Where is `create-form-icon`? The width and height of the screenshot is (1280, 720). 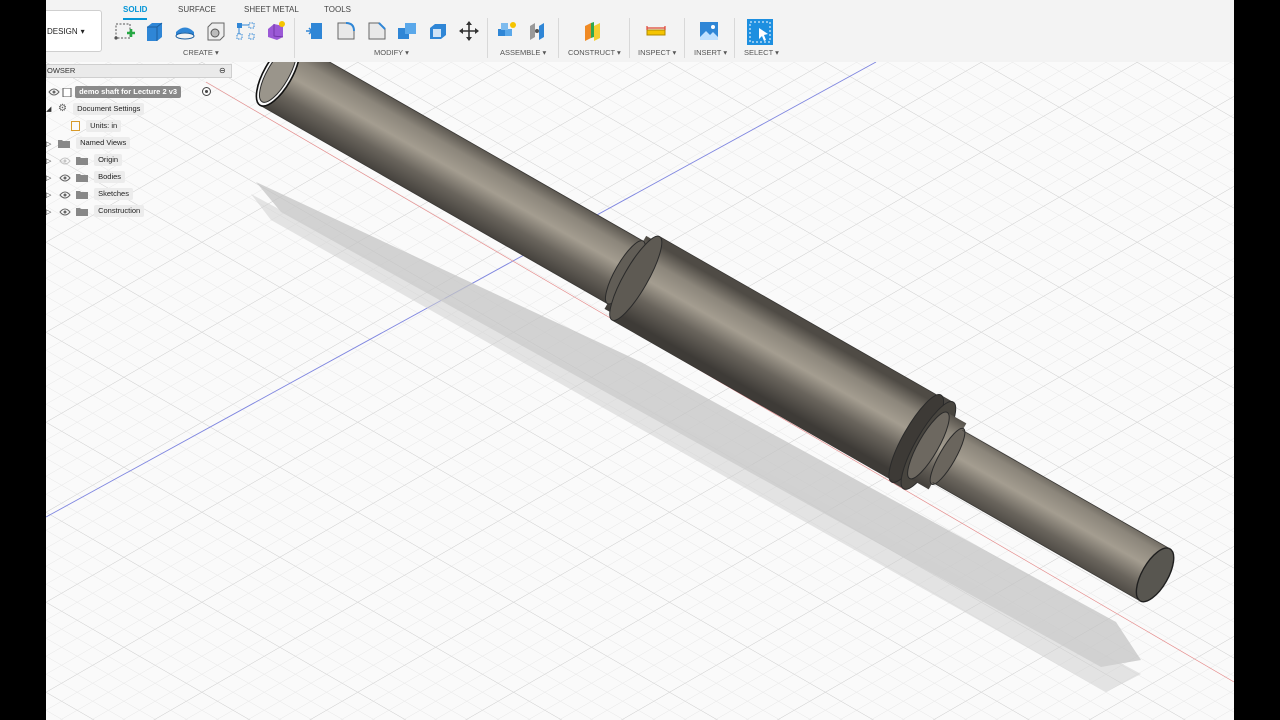 create-form-icon is located at coordinates (276, 31).